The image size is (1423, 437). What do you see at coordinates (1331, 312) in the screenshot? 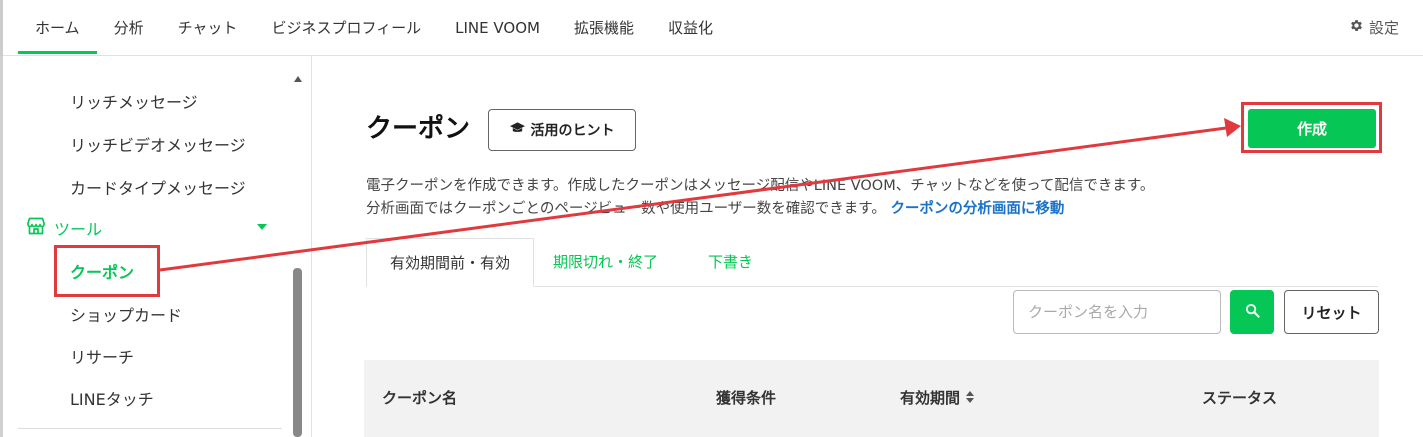
I see `reset-button: リセット` at bounding box center [1331, 312].